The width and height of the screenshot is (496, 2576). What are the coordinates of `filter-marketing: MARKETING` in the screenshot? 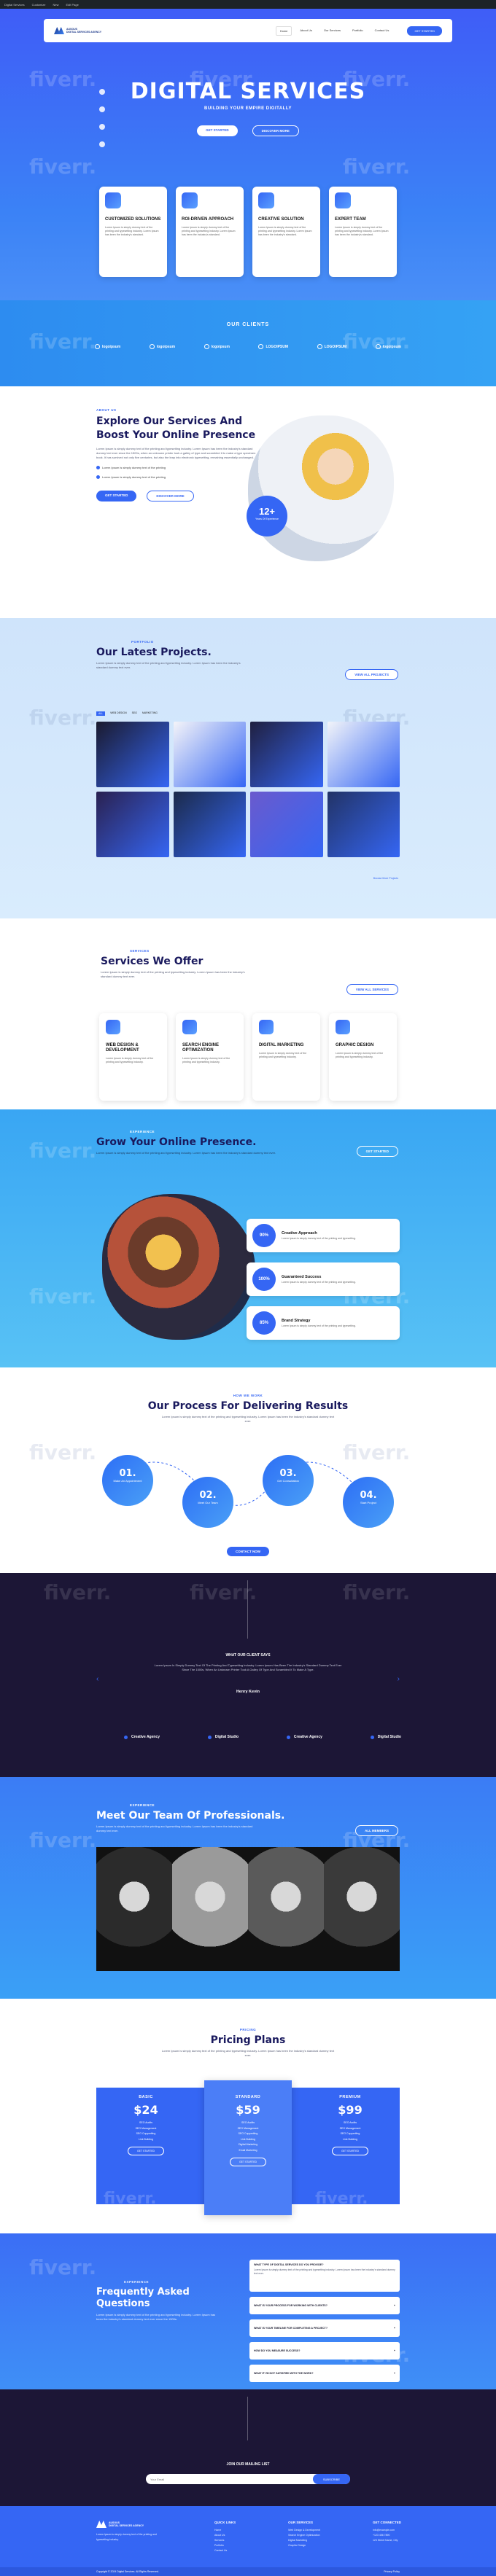 It's located at (150, 713).